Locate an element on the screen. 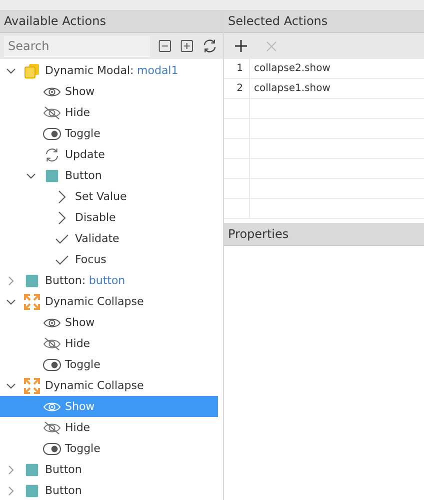 This screenshot has height=500, width=424. modal-icon is located at coordinates (32, 70).